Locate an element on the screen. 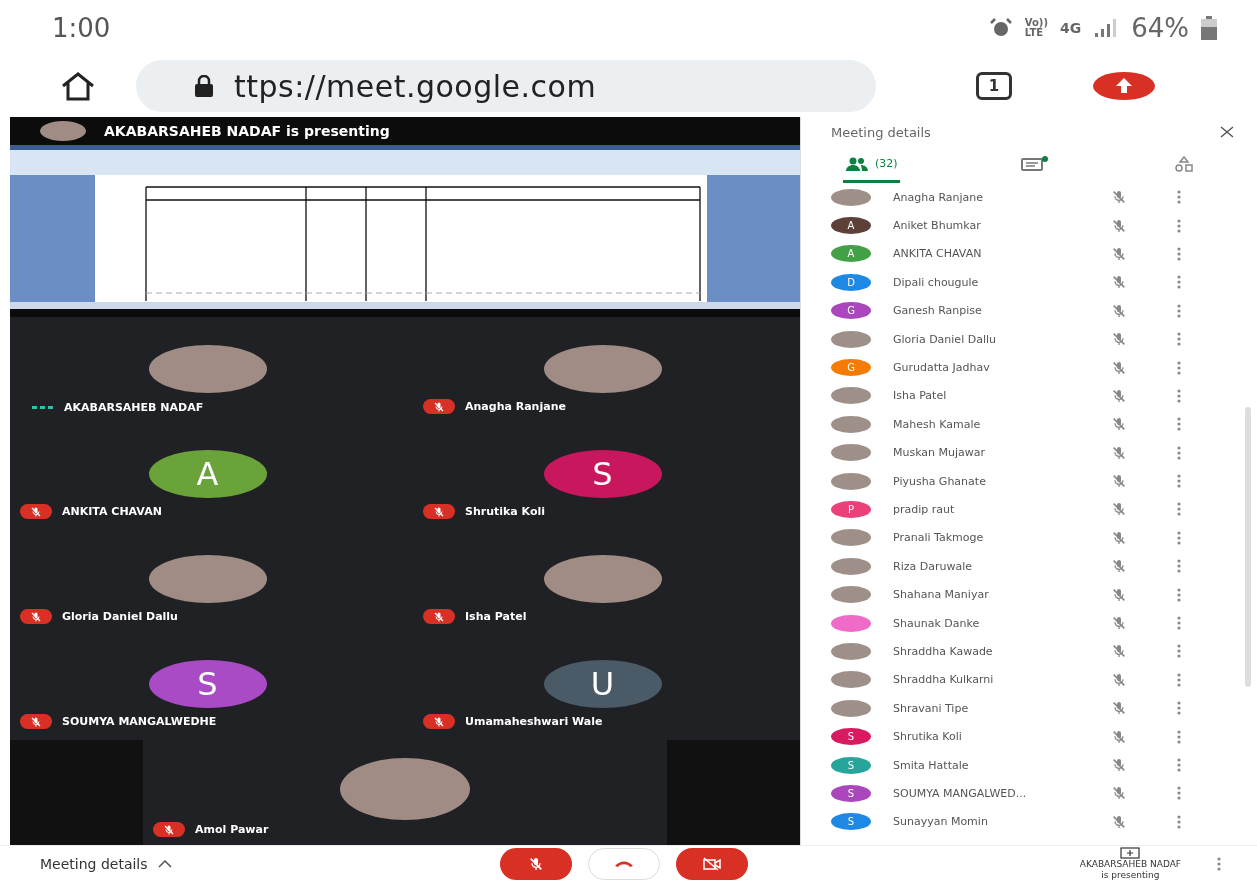 Image resolution: width=1257 pixels, height=882 pixels. battery-icon is located at coordinates (1209, 27).